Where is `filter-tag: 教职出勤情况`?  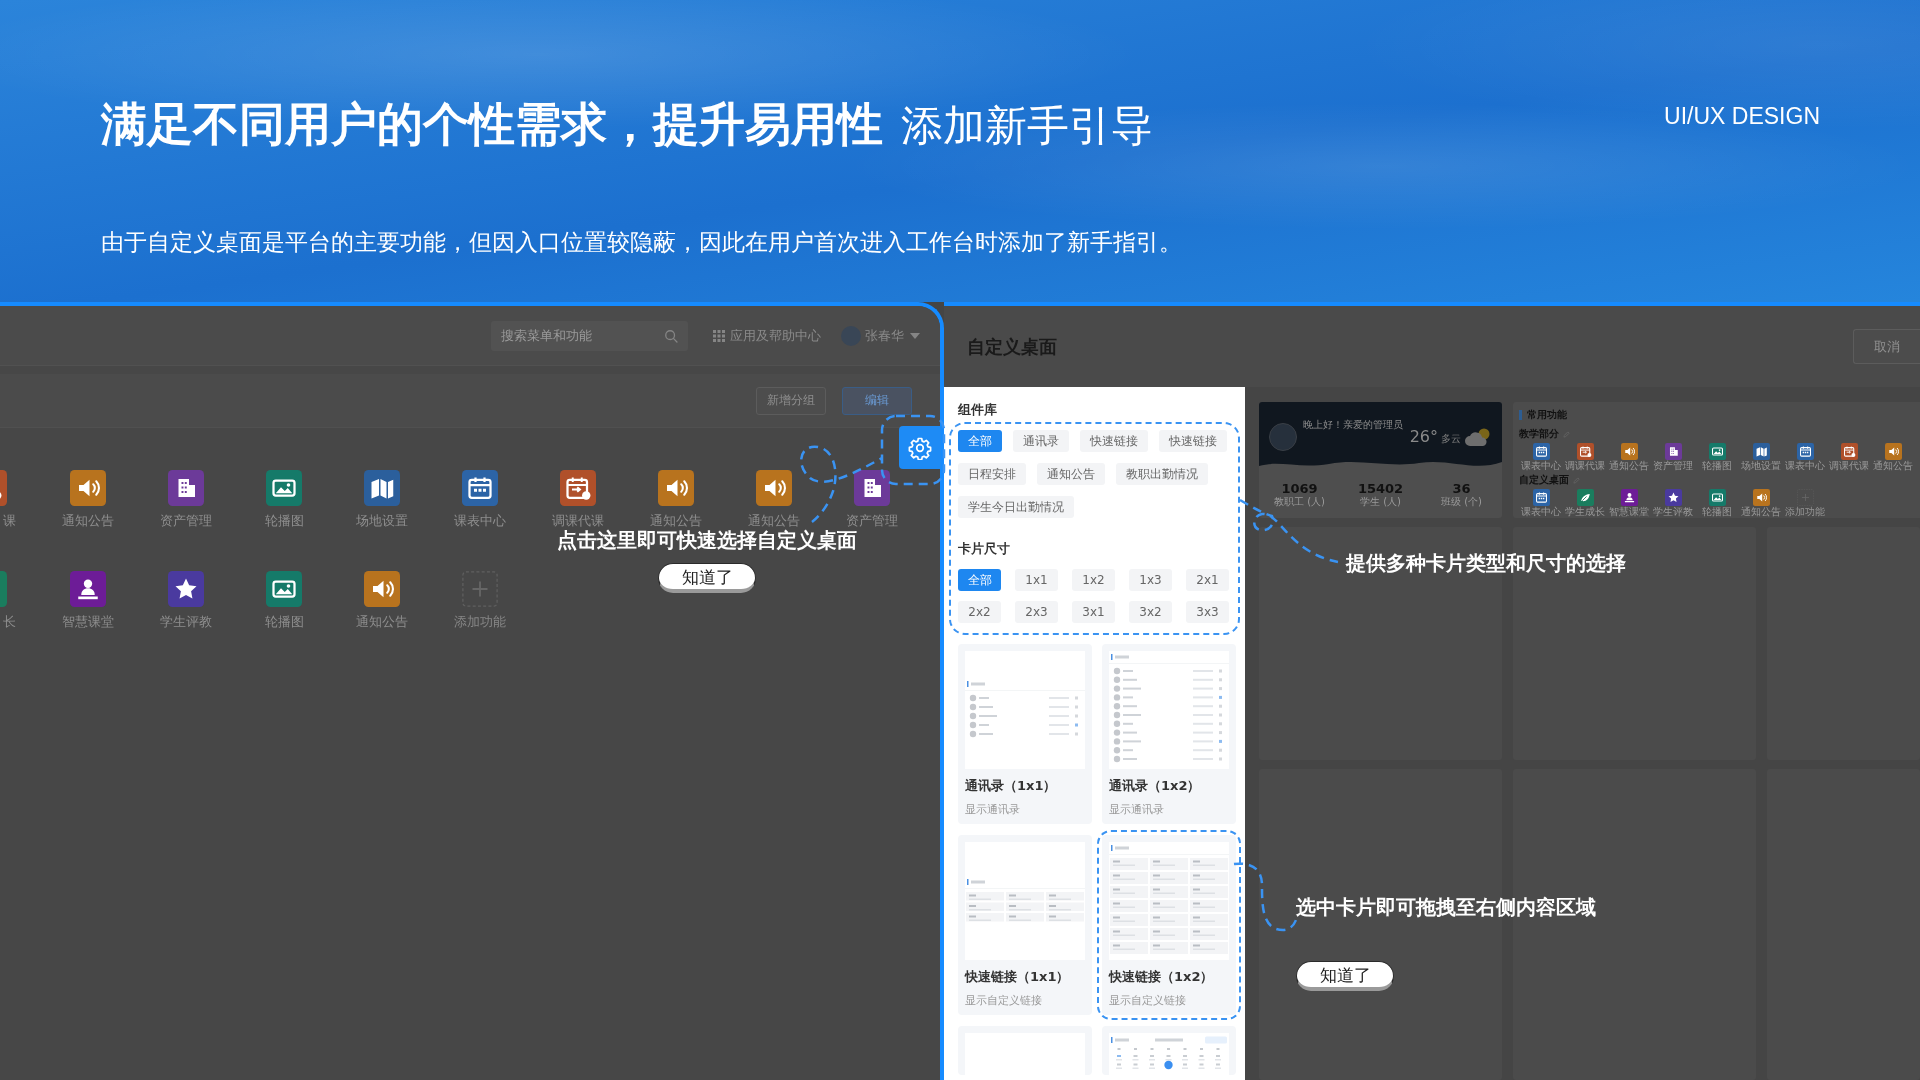 filter-tag: 教职出勤情况 is located at coordinates (1162, 474).